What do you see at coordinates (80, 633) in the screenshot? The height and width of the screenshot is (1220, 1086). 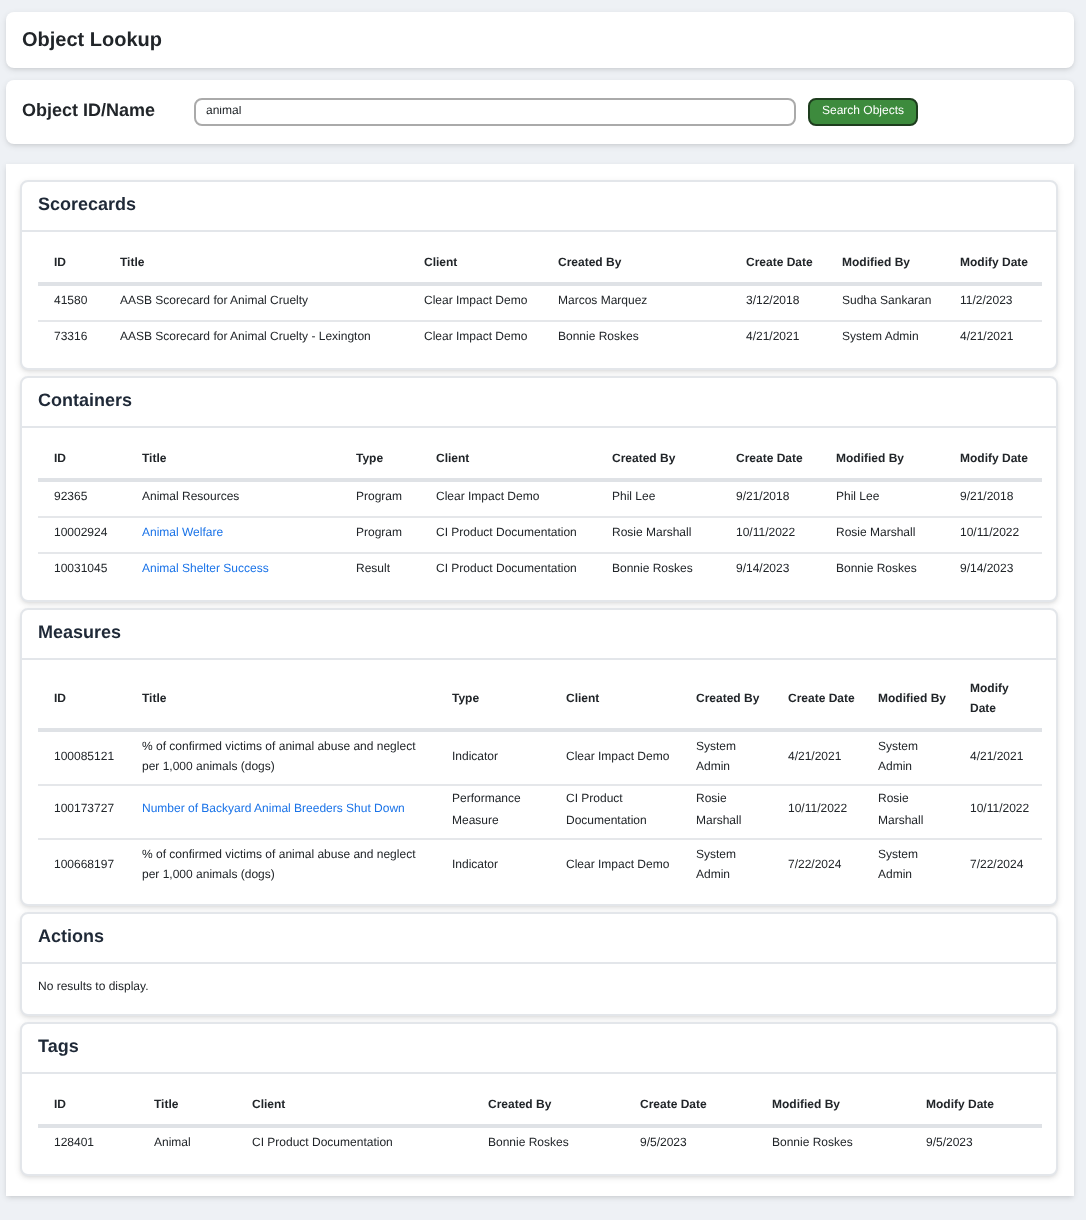 I see `section-title: Measures` at bounding box center [80, 633].